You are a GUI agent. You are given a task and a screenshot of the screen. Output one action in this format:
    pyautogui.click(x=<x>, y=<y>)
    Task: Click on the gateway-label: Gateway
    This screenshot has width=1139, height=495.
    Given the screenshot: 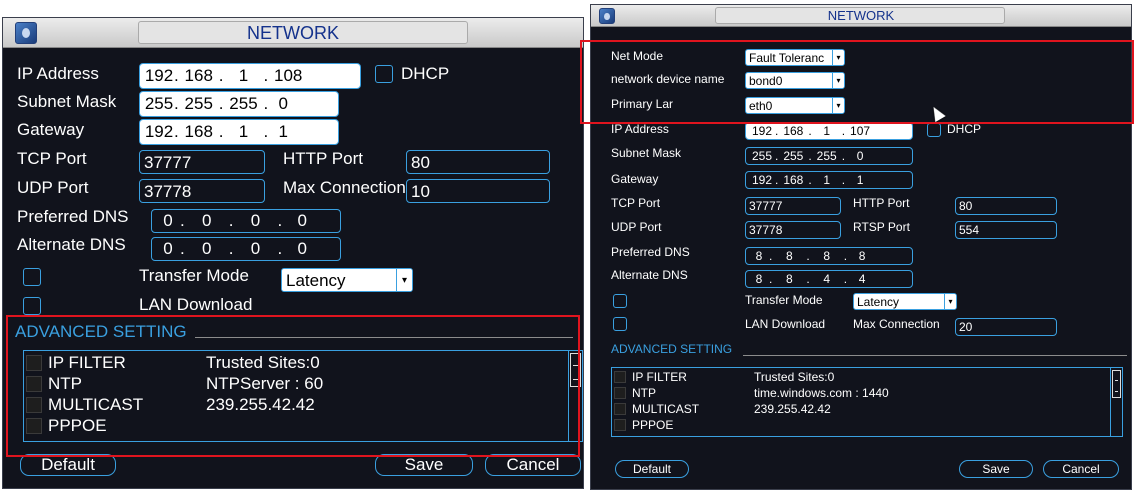 What is the action you would take?
    pyautogui.click(x=51, y=129)
    